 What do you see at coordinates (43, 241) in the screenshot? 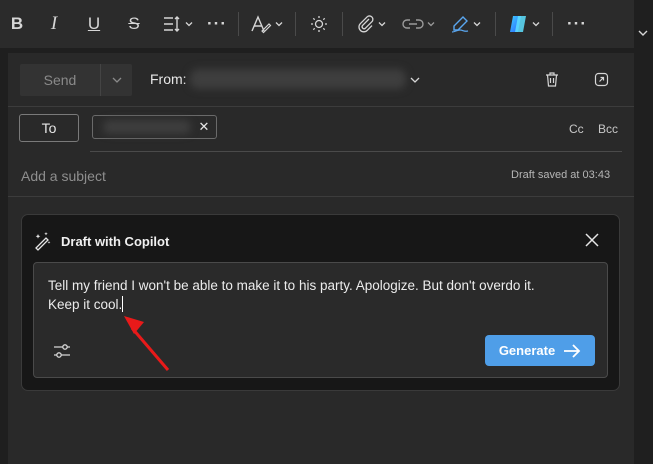
I see `magic-pen-icon` at bounding box center [43, 241].